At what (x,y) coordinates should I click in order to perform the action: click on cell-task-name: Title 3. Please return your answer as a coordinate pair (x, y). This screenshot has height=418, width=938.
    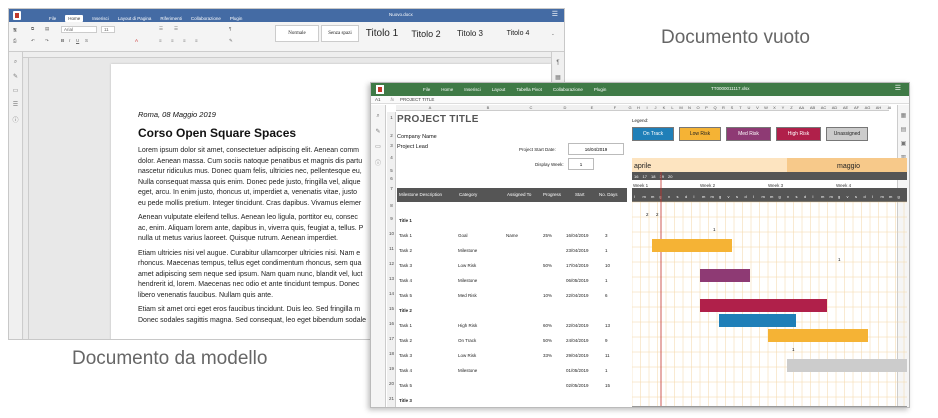
    Looking at the image, I should click on (405, 400).